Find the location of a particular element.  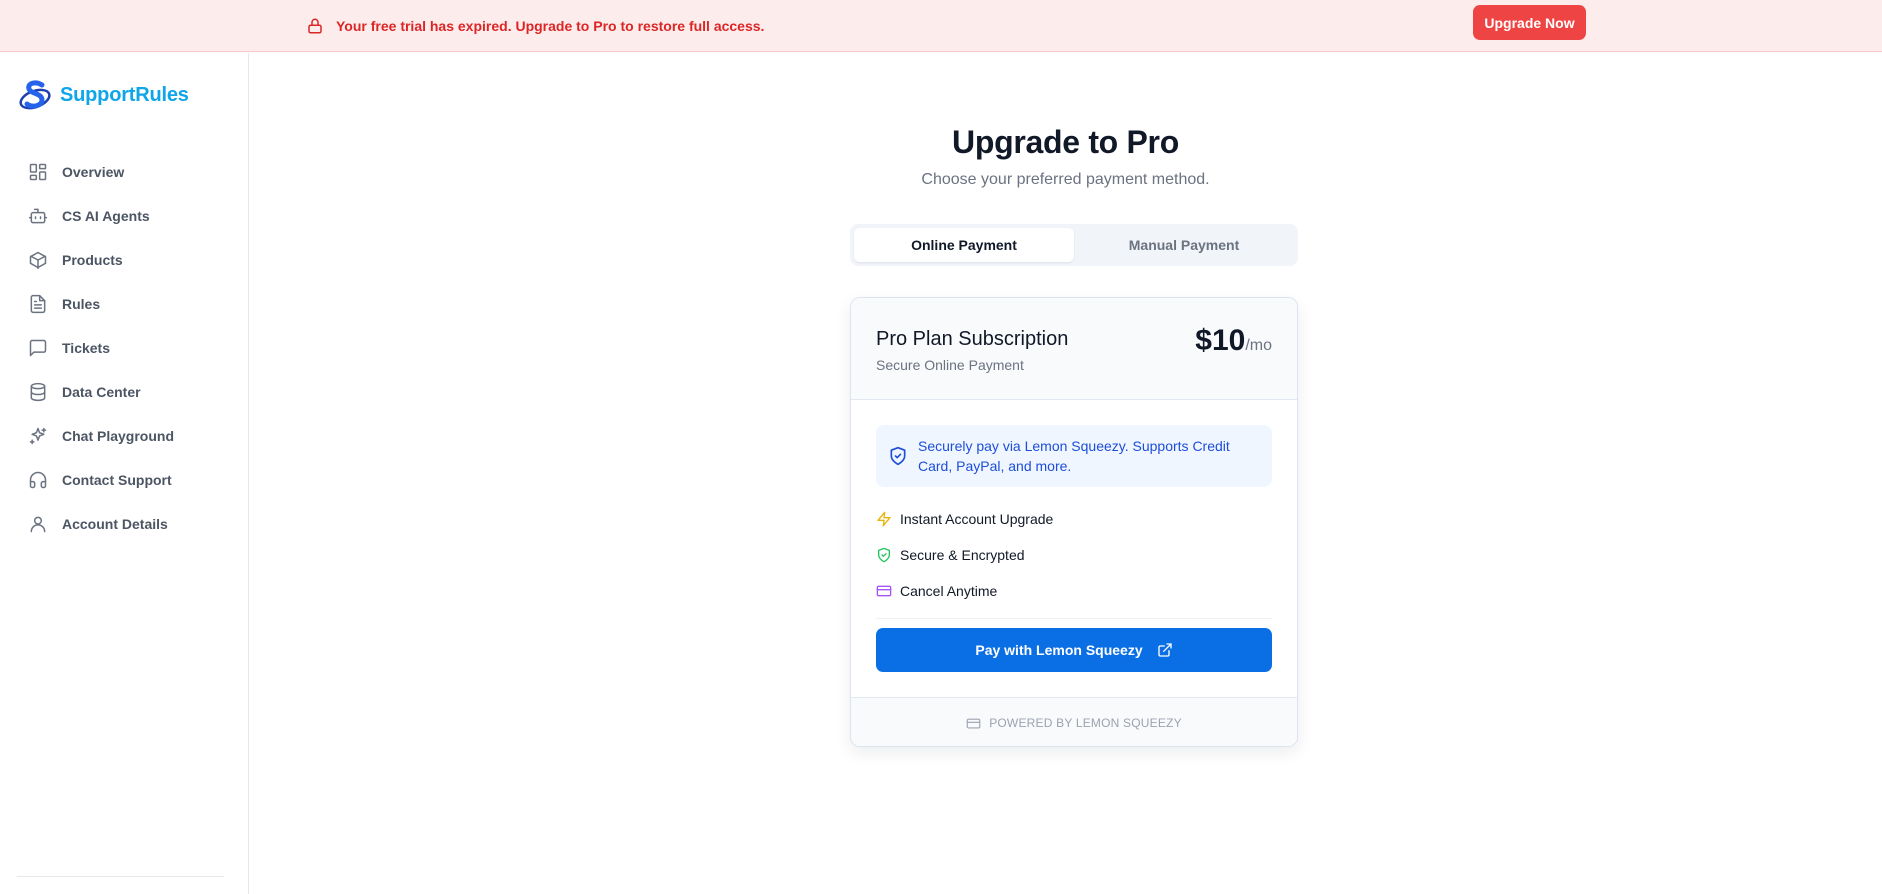

tab-manual-payment: Manual Payment is located at coordinates (1184, 245).